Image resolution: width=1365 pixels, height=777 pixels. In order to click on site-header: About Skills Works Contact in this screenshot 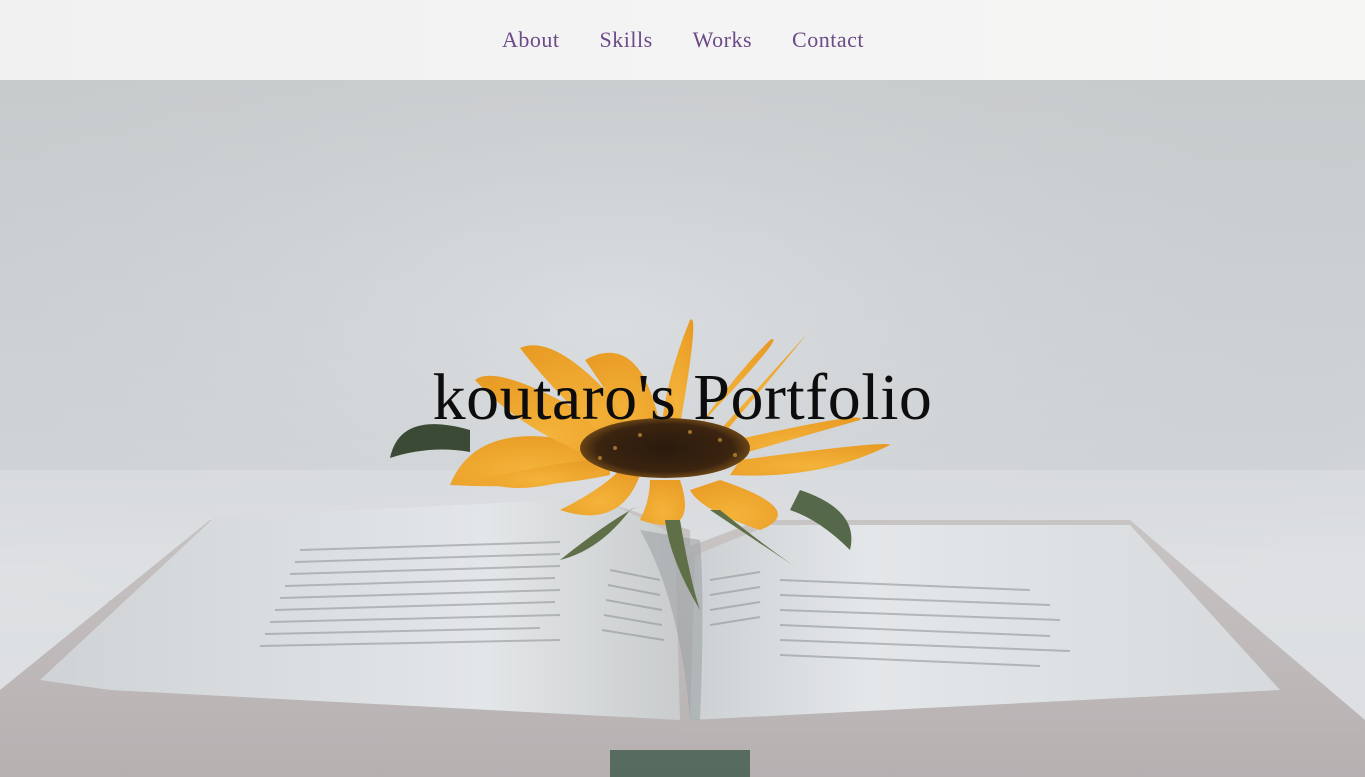, I will do `click(682, 40)`.